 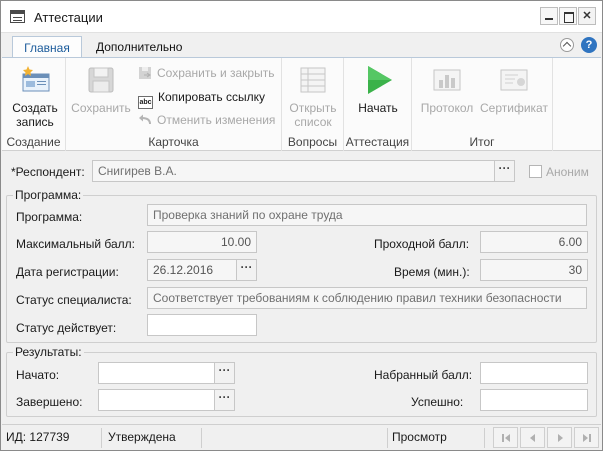 I want to click on save-and-close-label: Сохранить и закрыть, so click(x=216, y=73).